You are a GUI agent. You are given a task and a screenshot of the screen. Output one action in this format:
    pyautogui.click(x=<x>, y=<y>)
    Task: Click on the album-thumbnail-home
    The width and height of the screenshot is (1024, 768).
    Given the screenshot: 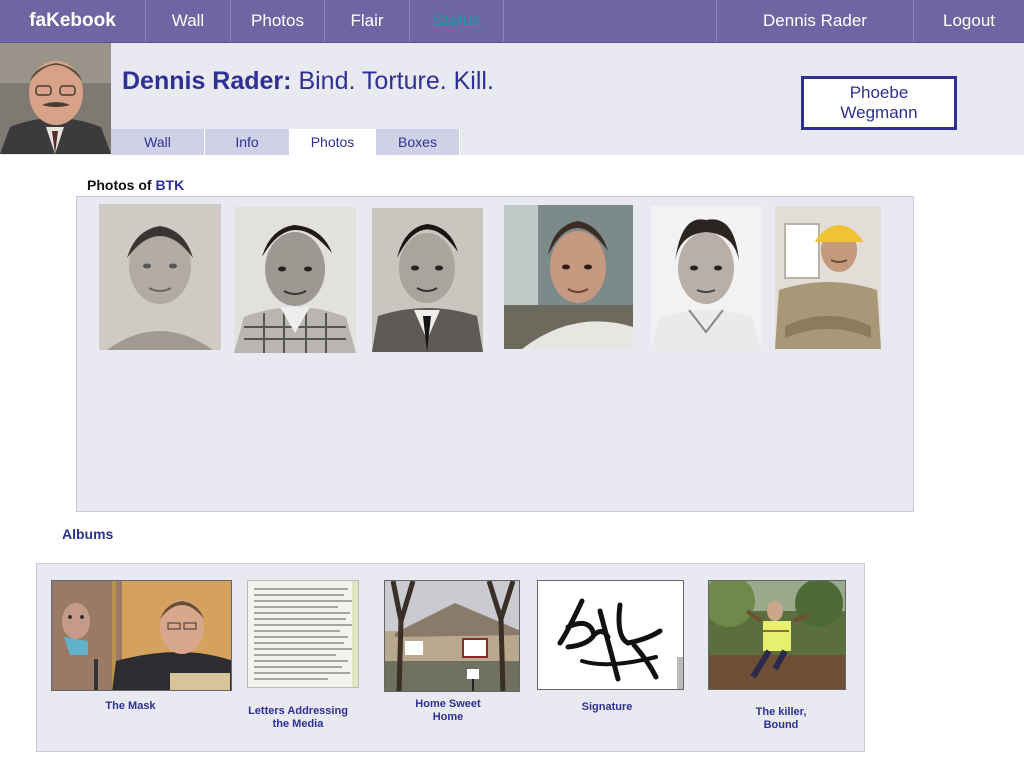 What is the action you would take?
    pyautogui.click(x=452, y=636)
    